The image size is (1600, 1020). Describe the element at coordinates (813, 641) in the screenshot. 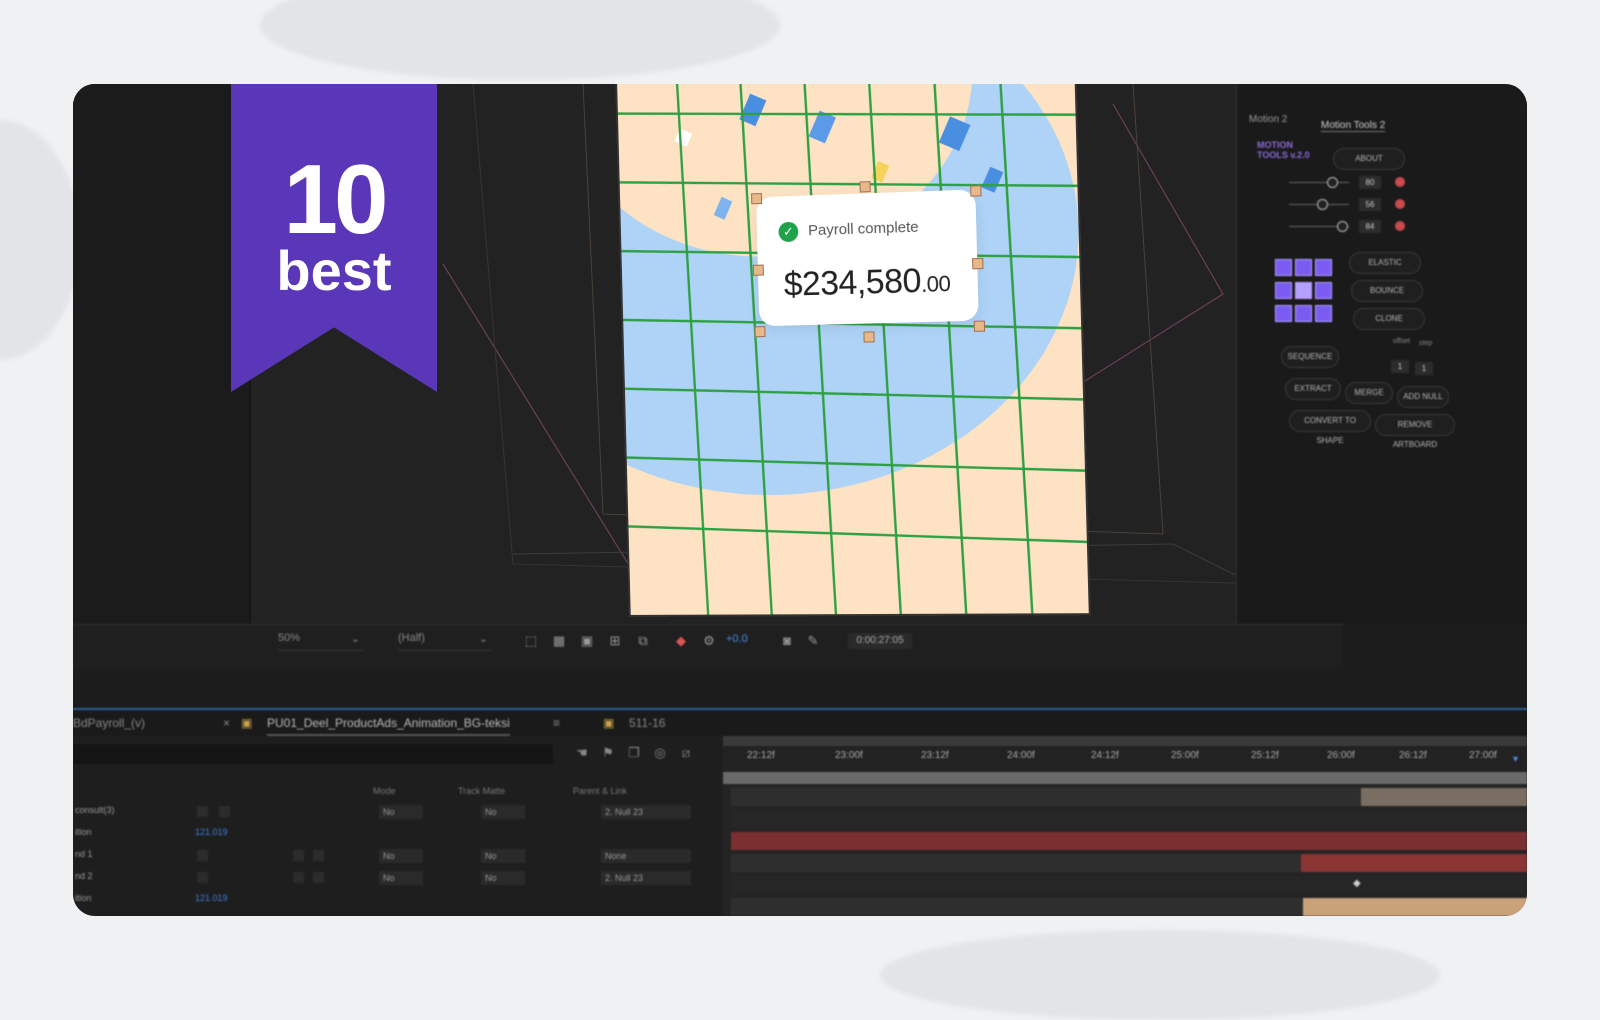

I see `show-snapshot-icon: ✎` at that location.